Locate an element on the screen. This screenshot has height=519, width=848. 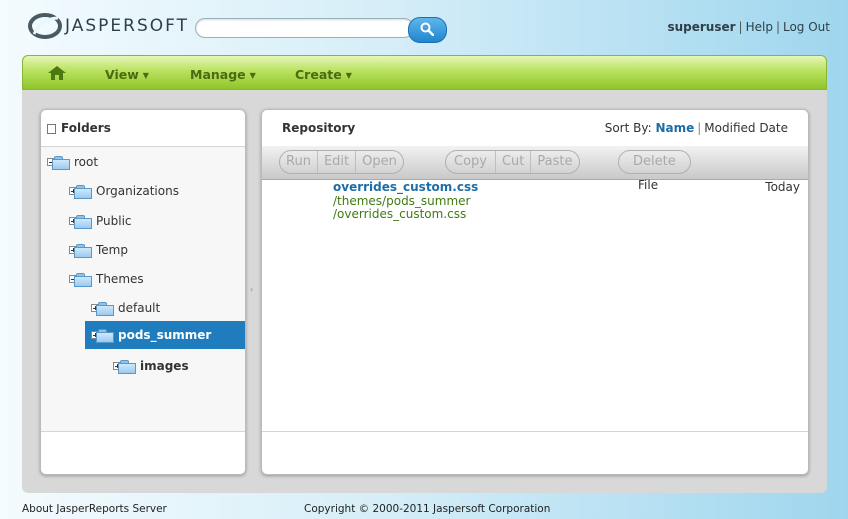
menu-view: View ▼ is located at coordinates (127, 74).